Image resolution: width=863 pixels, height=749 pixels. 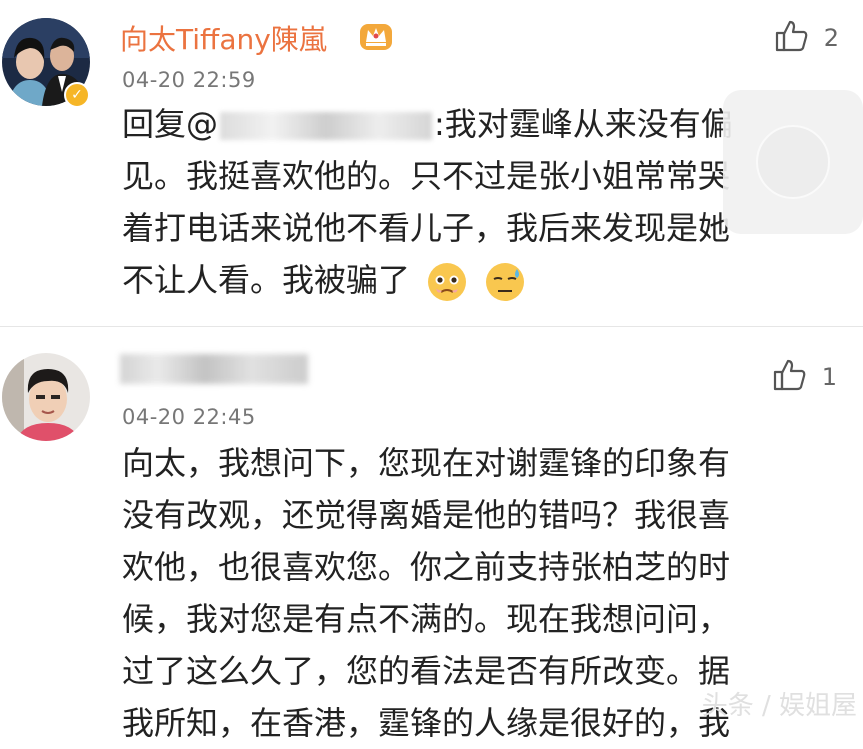 I want to click on comment-timestamp: 04-20 22:45, so click(x=189, y=417).